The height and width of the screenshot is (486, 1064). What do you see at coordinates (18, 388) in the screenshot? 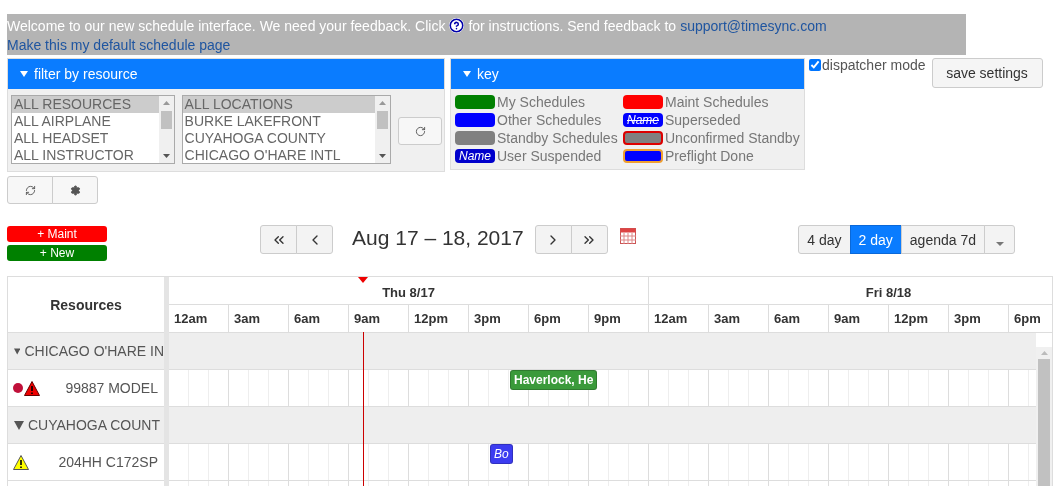
I see `dot-icon` at bounding box center [18, 388].